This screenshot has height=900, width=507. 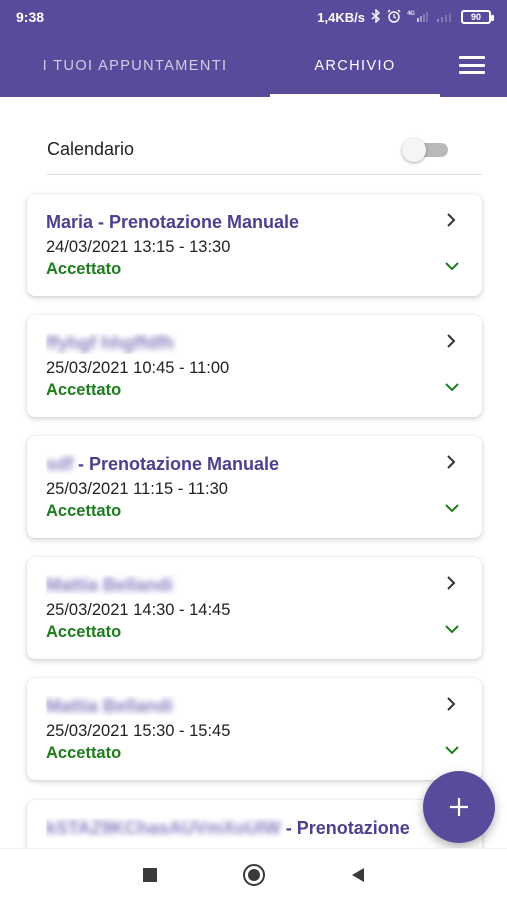 I want to click on appointment-title: kSTAZ9KChasAUVmXoUIW - Prenotazione, so click(x=236, y=828).